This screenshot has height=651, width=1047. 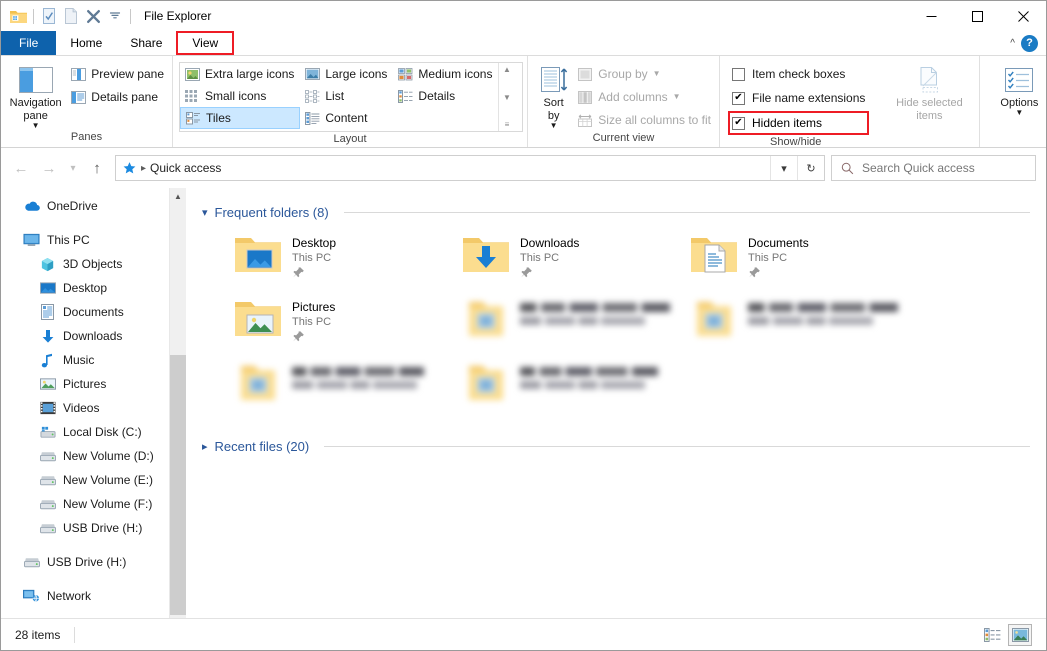 I want to click on gallery-scroll-down-icon: ▼, so click(x=507, y=97).